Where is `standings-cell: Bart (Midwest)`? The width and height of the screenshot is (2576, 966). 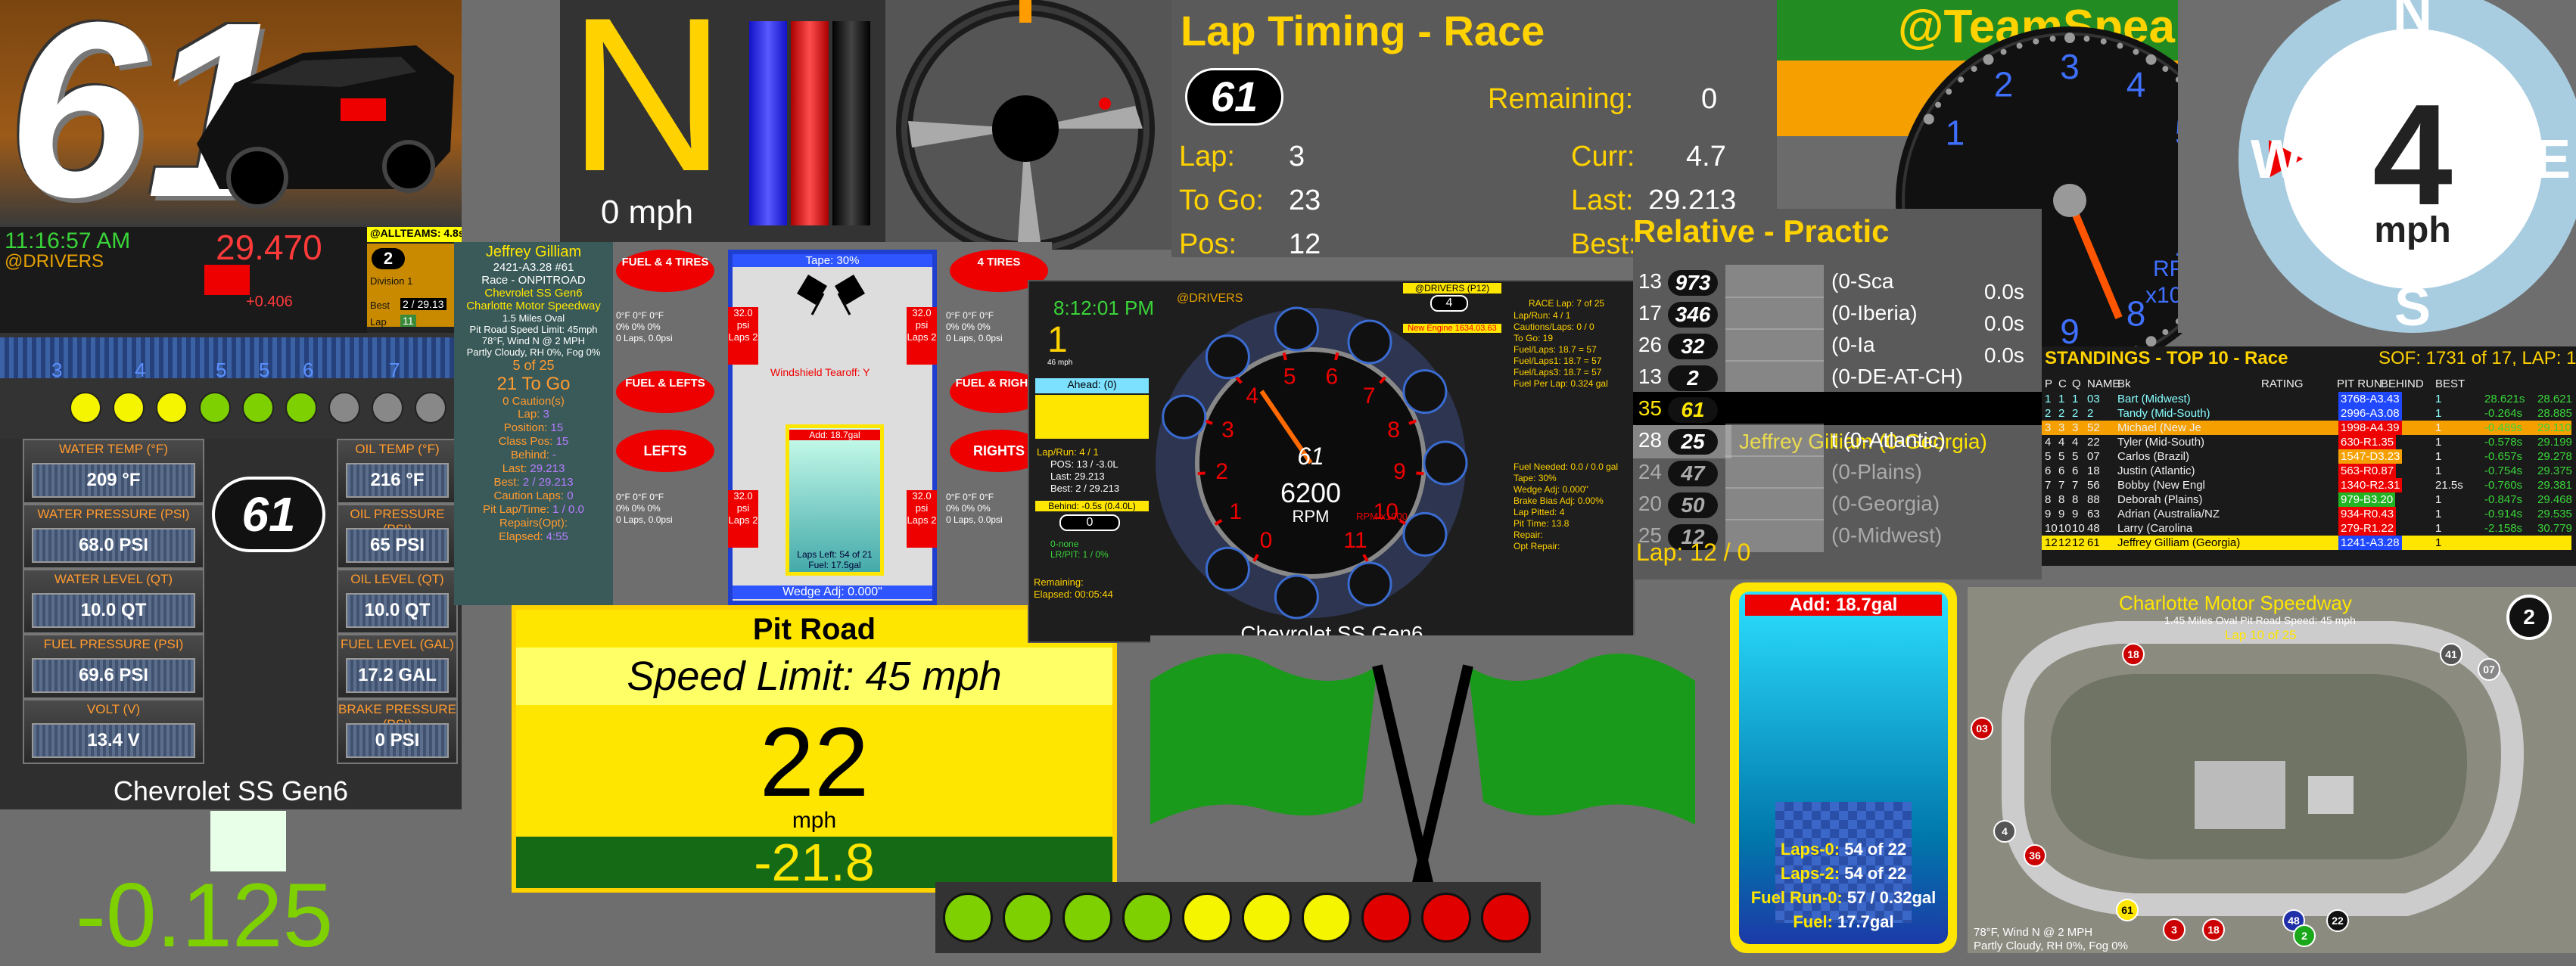 standings-cell: Bart (Midwest) is located at coordinates (2154, 399).